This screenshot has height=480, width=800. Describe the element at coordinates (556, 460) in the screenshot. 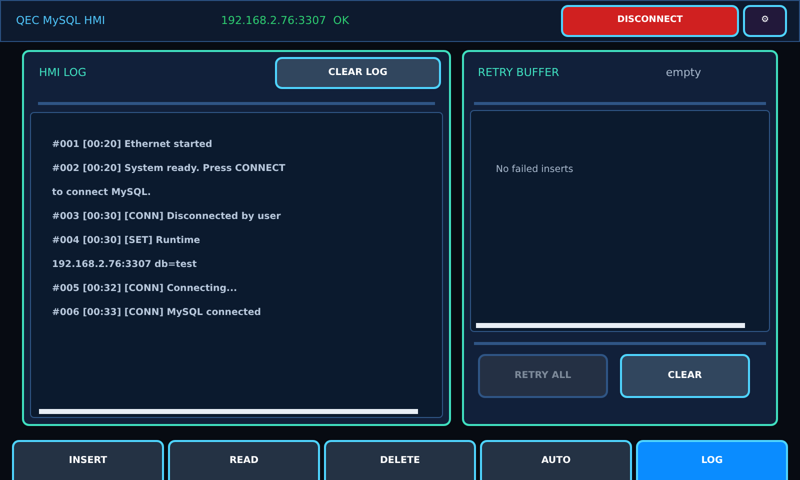

I see `nav-tab: AUTO` at that location.